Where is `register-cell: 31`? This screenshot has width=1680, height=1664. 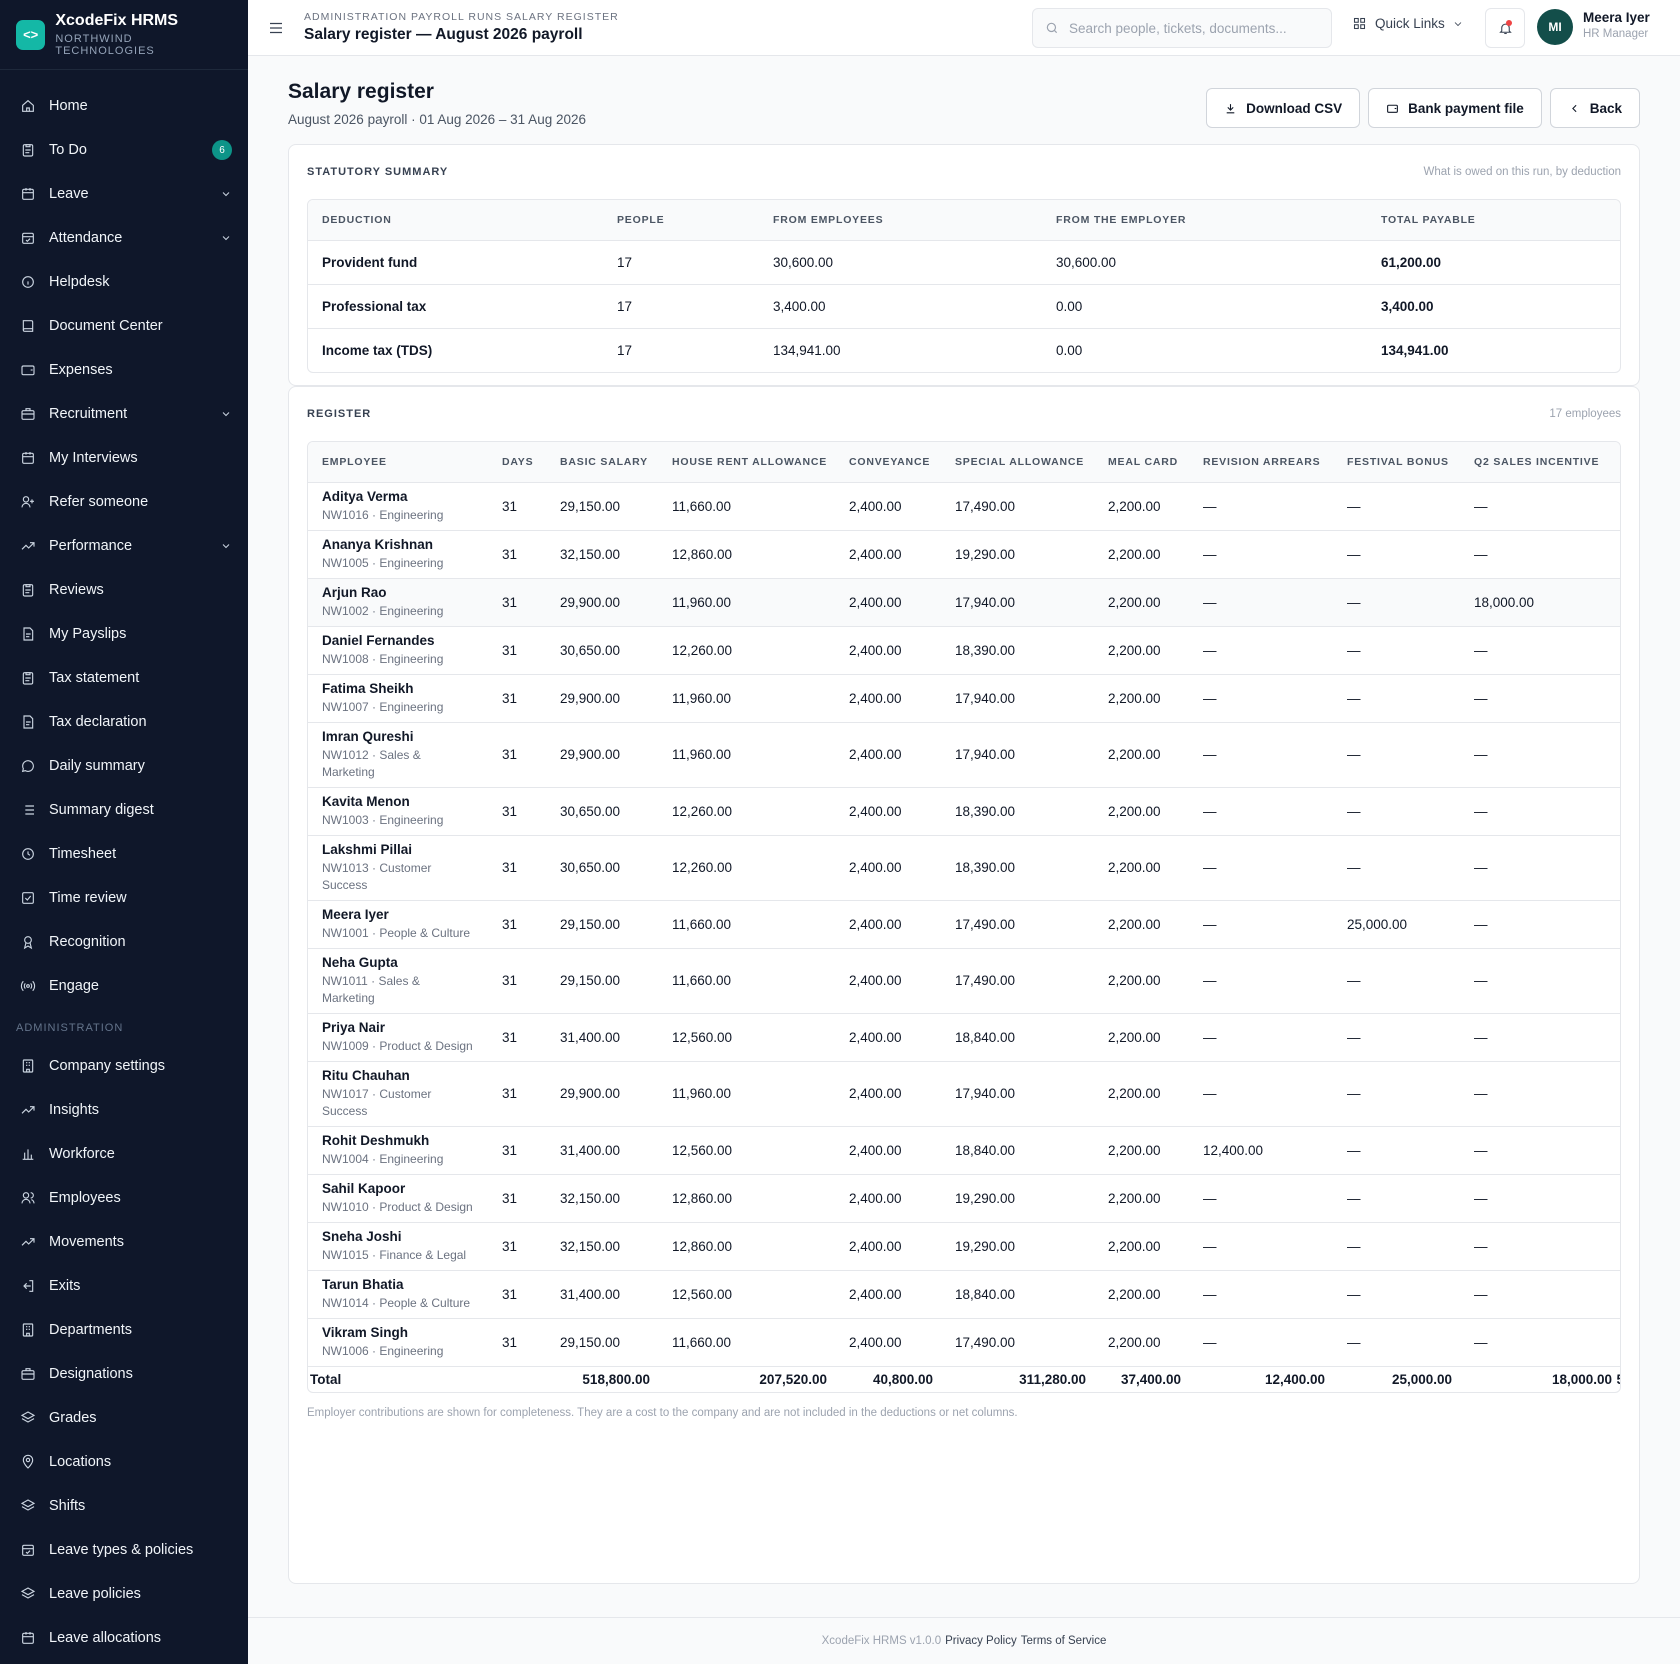 register-cell: 31 is located at coordinates (517, 868).